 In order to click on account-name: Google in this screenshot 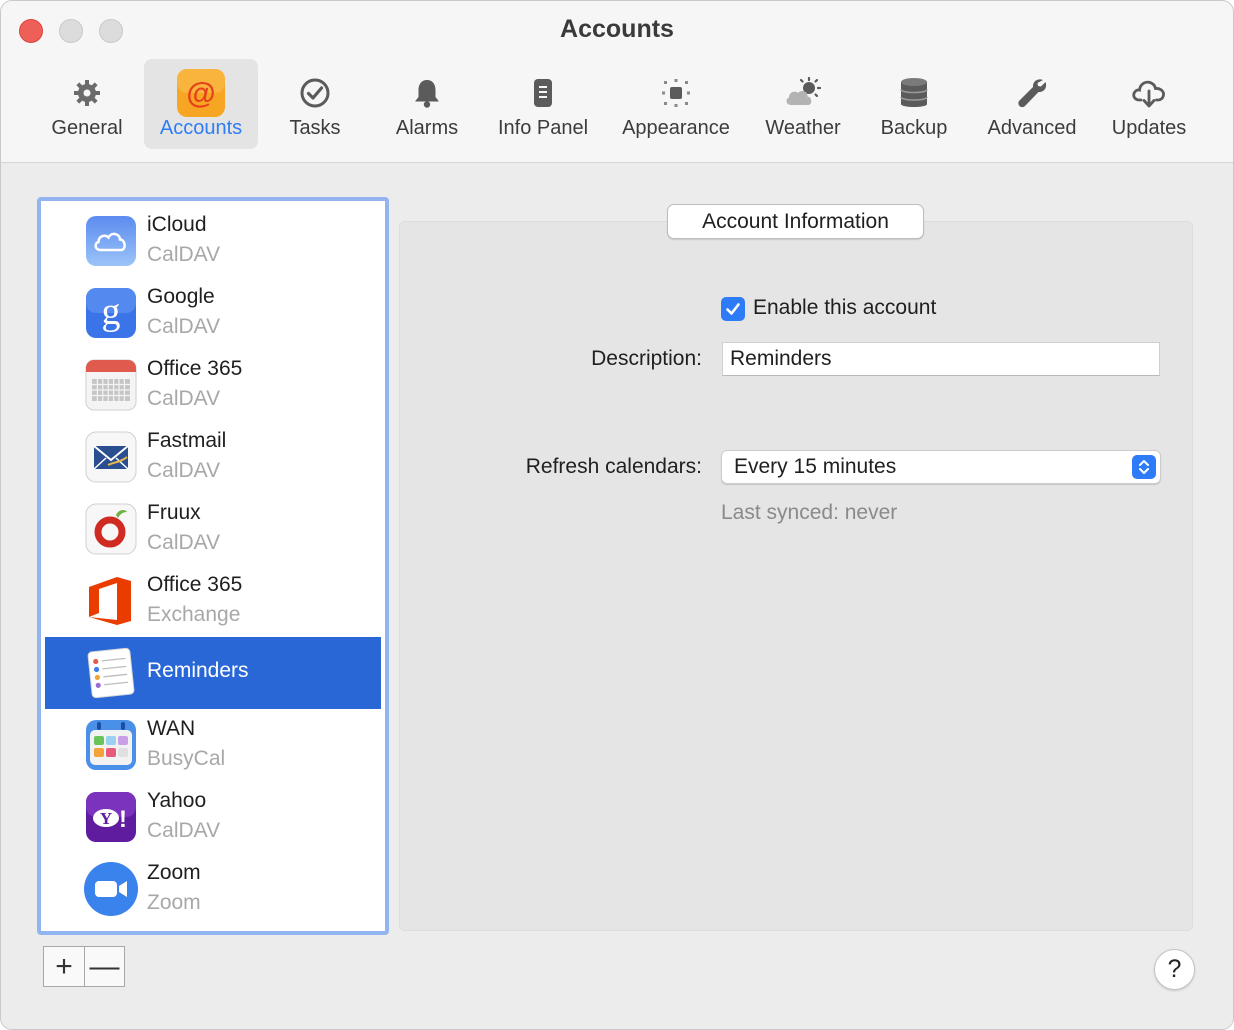, I will do `click(181, 296)`.